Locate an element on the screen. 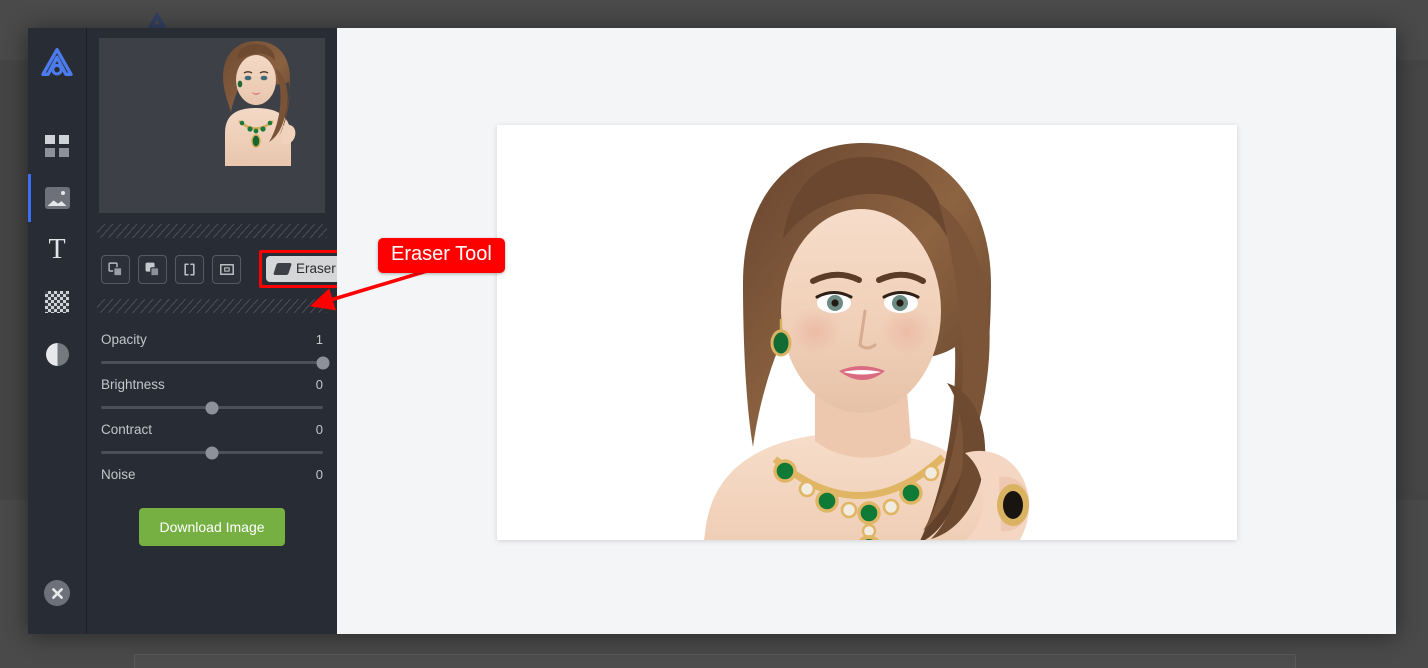  duplicate-layers-button is located at coordinates (115, 269).